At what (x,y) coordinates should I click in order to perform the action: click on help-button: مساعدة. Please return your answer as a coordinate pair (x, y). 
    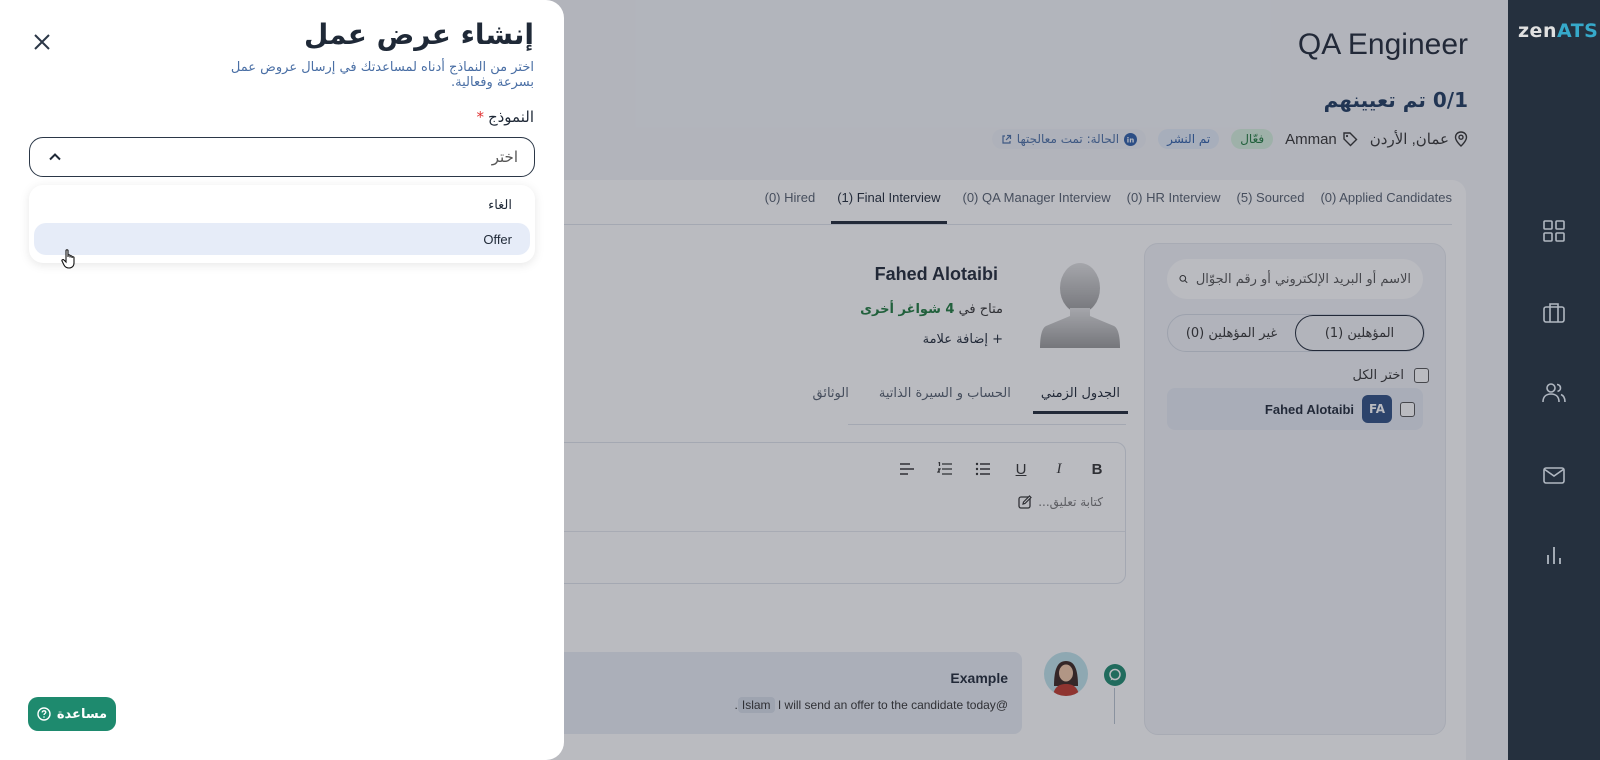
    Looking at the image, I should click on (72, 714).